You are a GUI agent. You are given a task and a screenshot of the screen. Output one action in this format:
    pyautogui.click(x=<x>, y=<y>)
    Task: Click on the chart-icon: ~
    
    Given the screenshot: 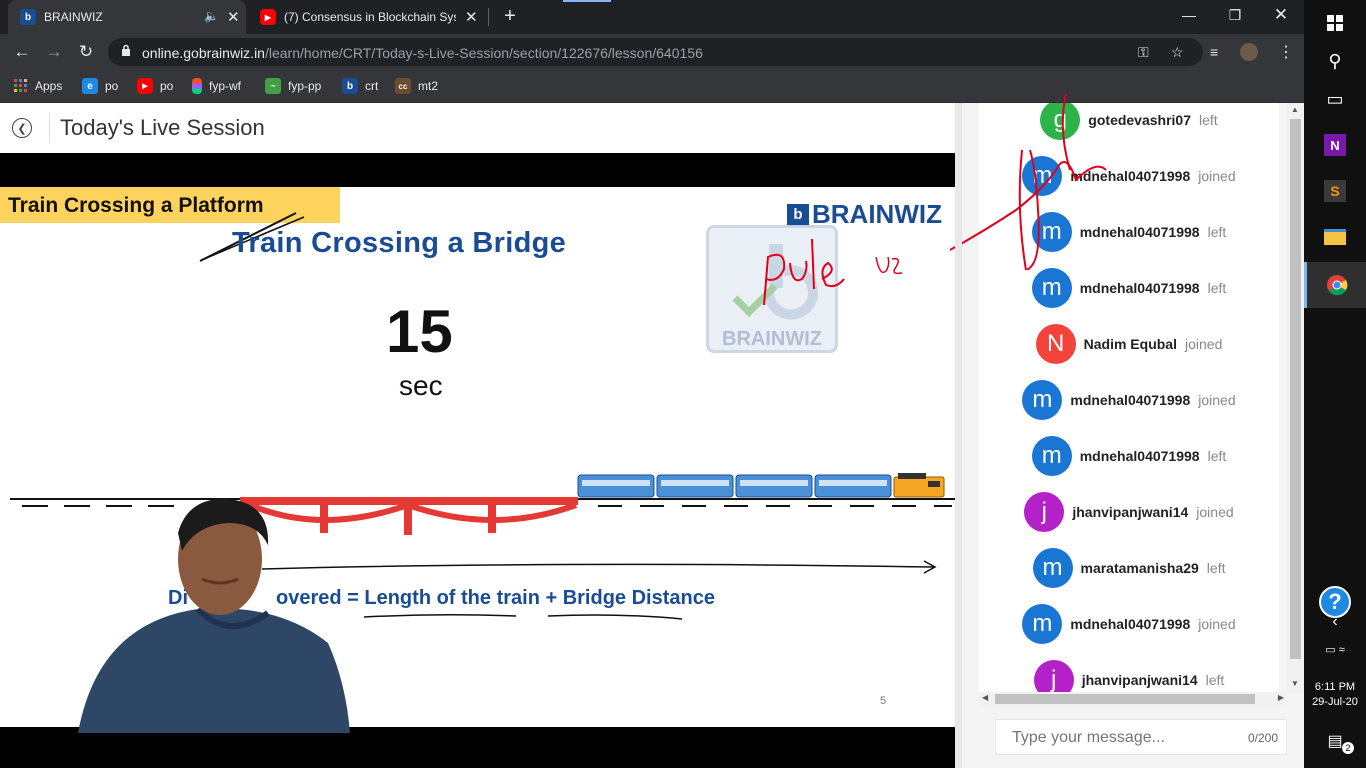 What is the action you would take?
    pyautogui.click(x=273, y=86)
    